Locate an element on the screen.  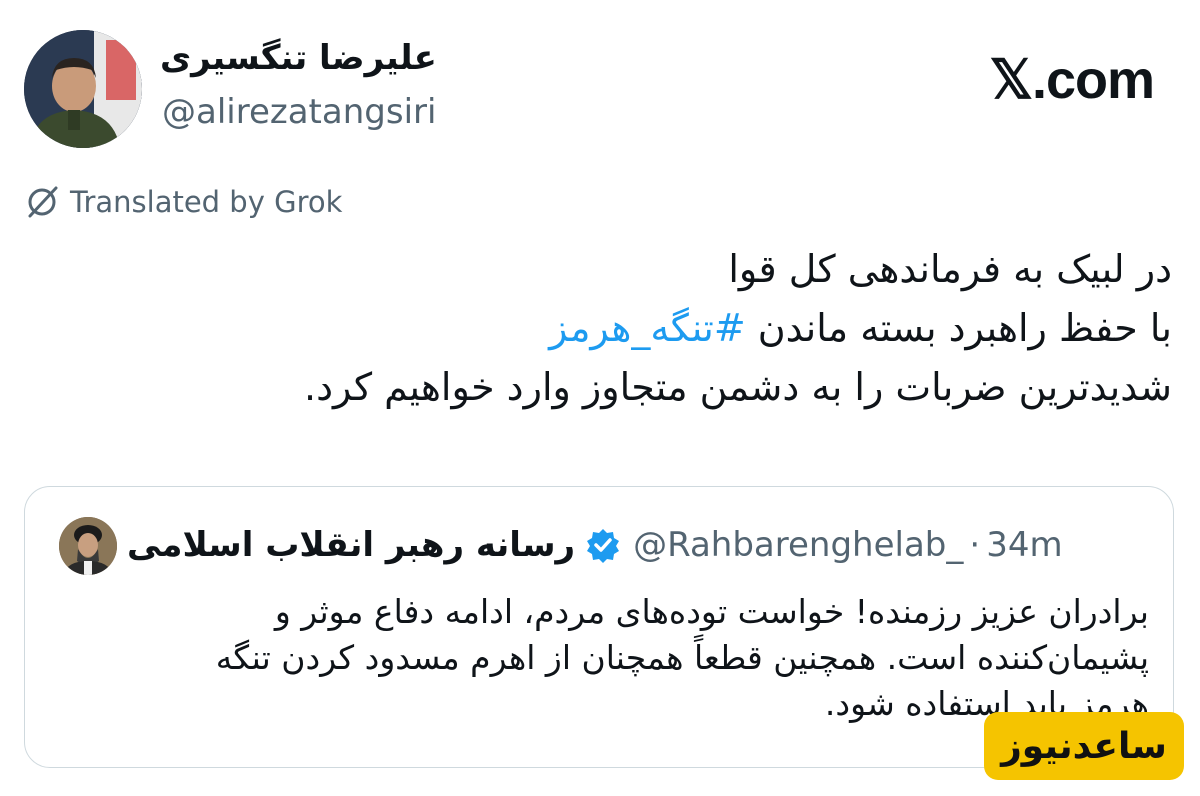
quoted-avatar-image is located at coordinates (88, 546).